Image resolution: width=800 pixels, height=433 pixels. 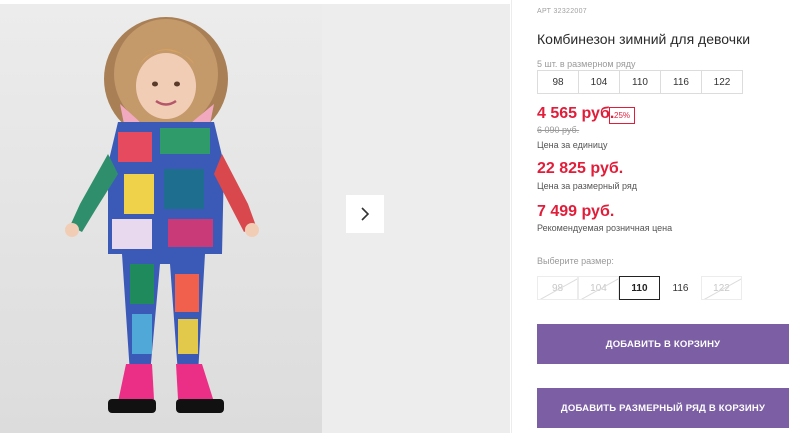 I want to click on chevron-right-icon, so click(x=365, y=214).